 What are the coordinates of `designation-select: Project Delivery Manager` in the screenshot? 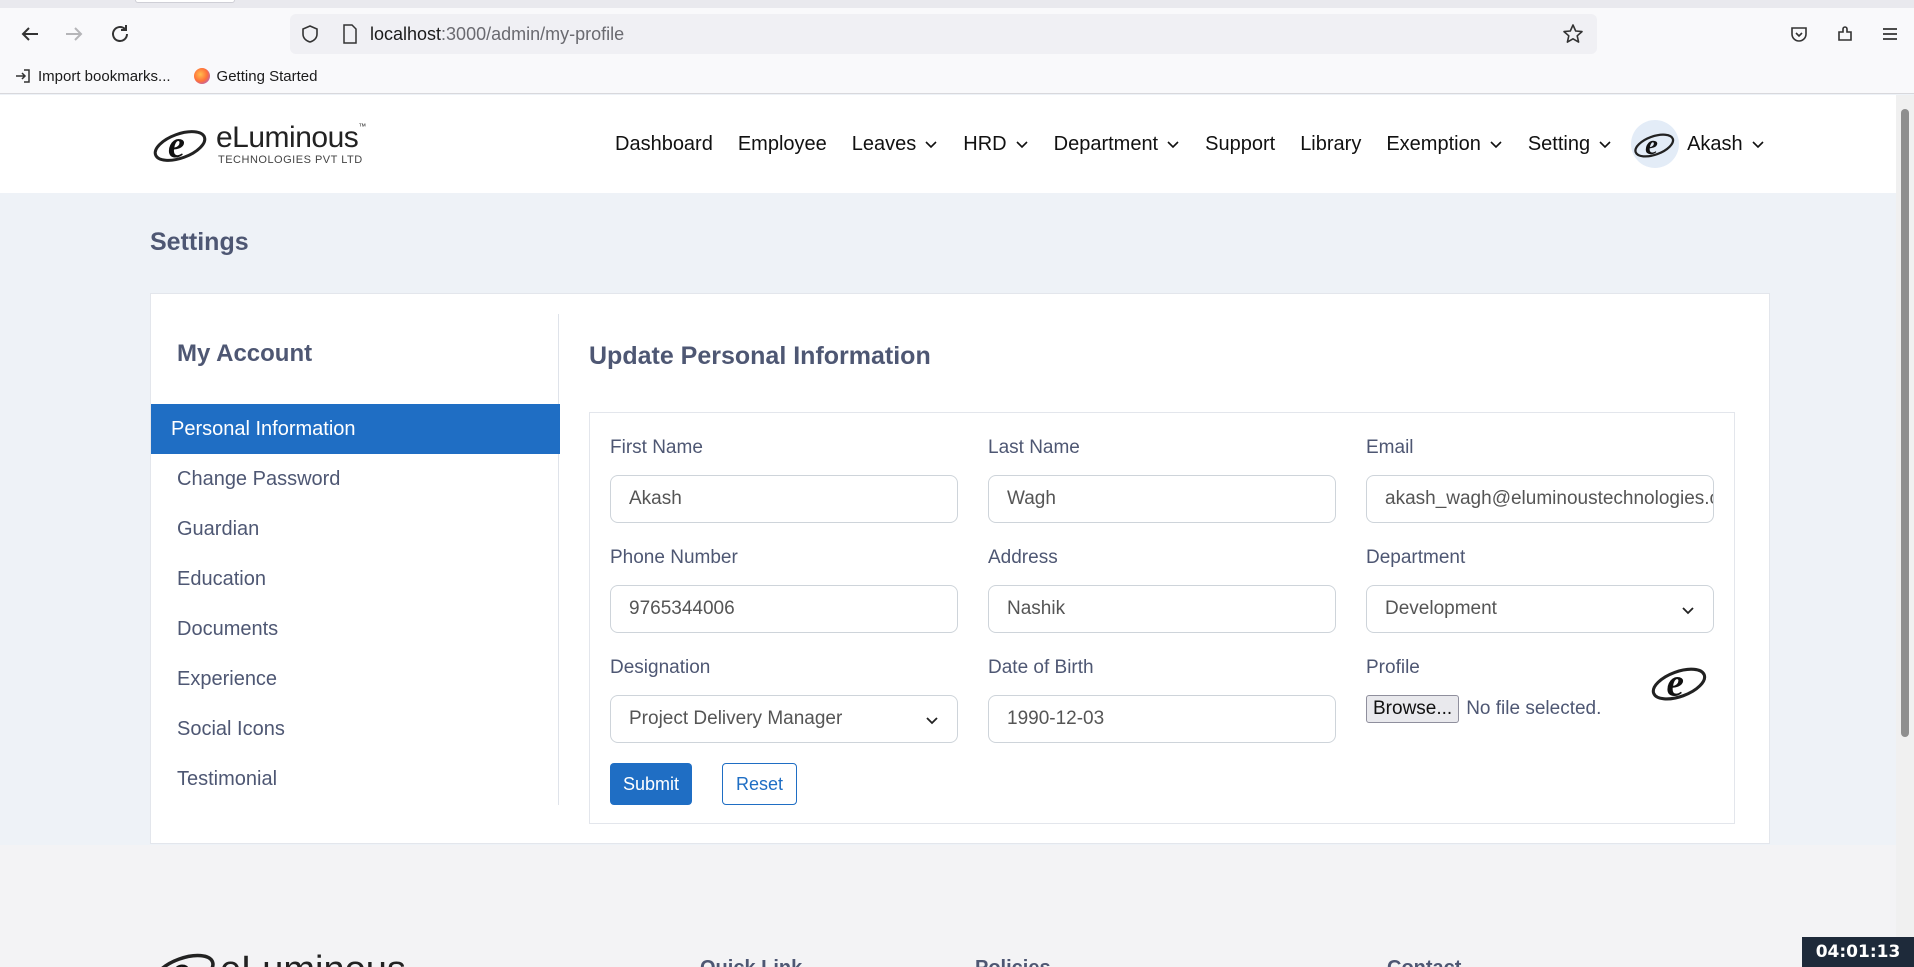 It's located at (784, 719).